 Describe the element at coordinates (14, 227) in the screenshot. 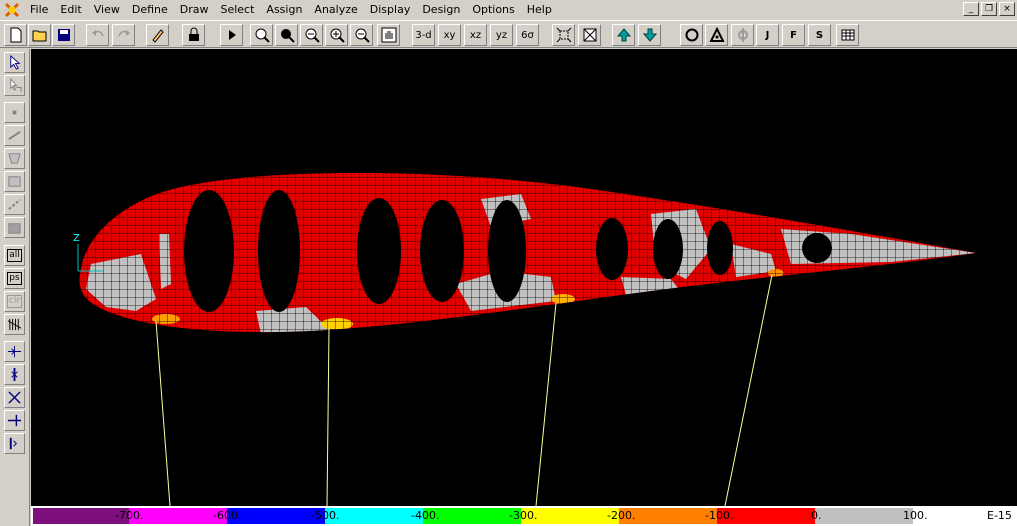

I see `draw-solid-button` at that location.